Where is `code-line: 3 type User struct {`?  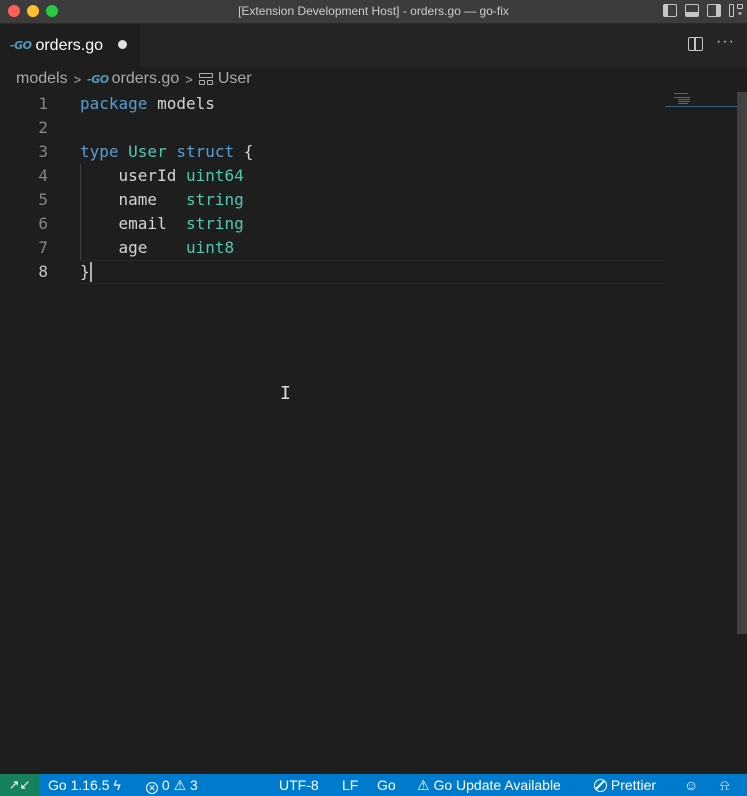 code-line: 3 type User struct { is located at coordinates (332, 152).